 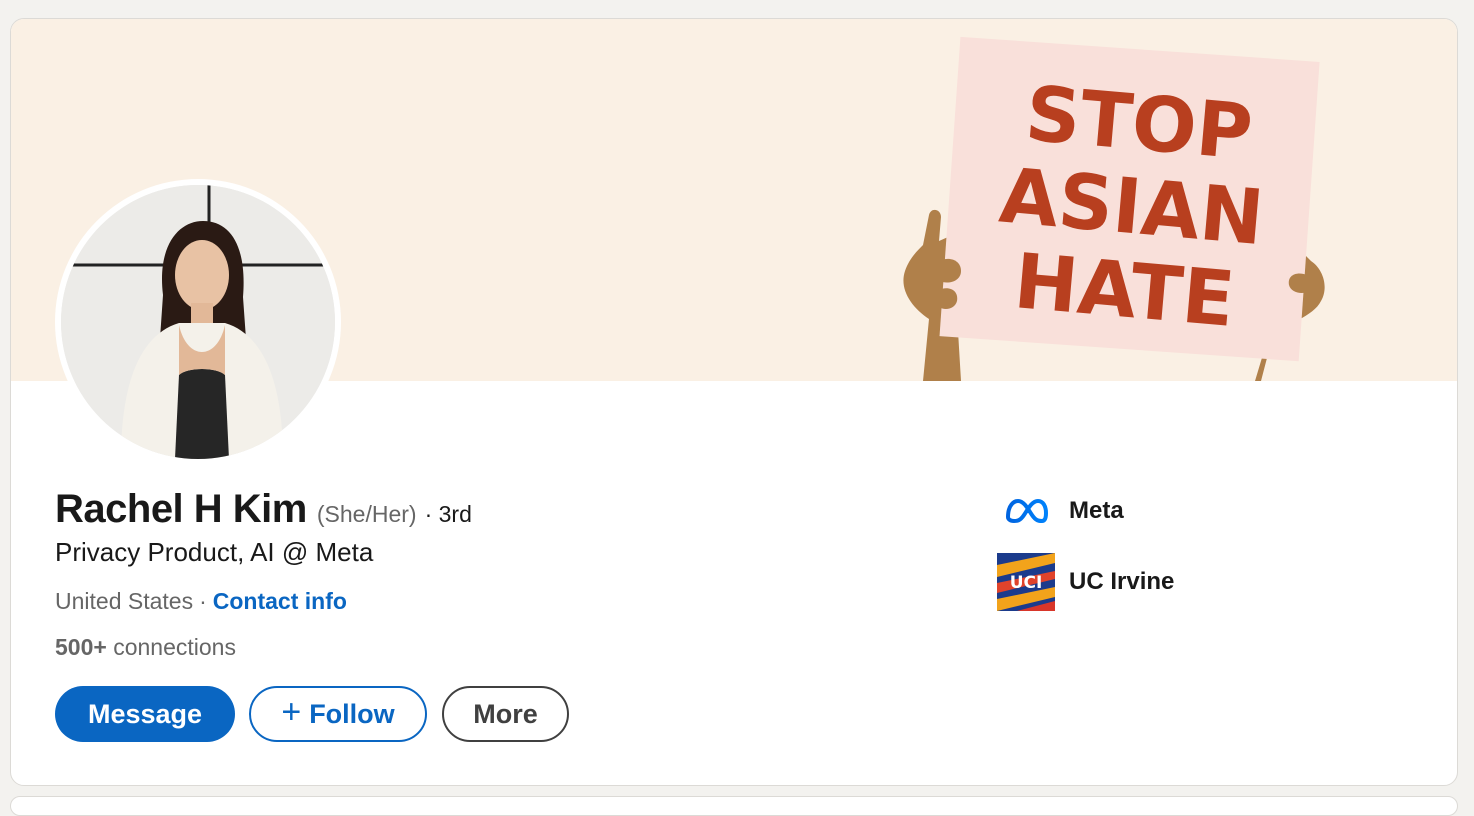 I want to click on connections-row: 500+ connections, so click(x=145, y=647).